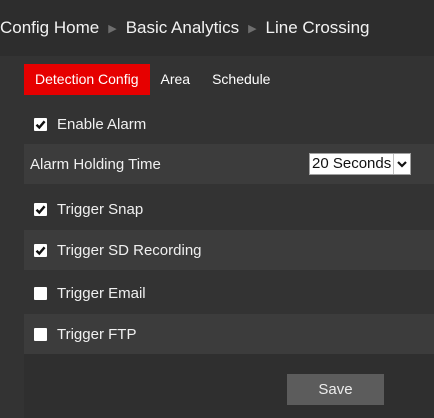  I want to click on trigger-sd-recording-row: Trigger SD Recording, so click(229, 250).